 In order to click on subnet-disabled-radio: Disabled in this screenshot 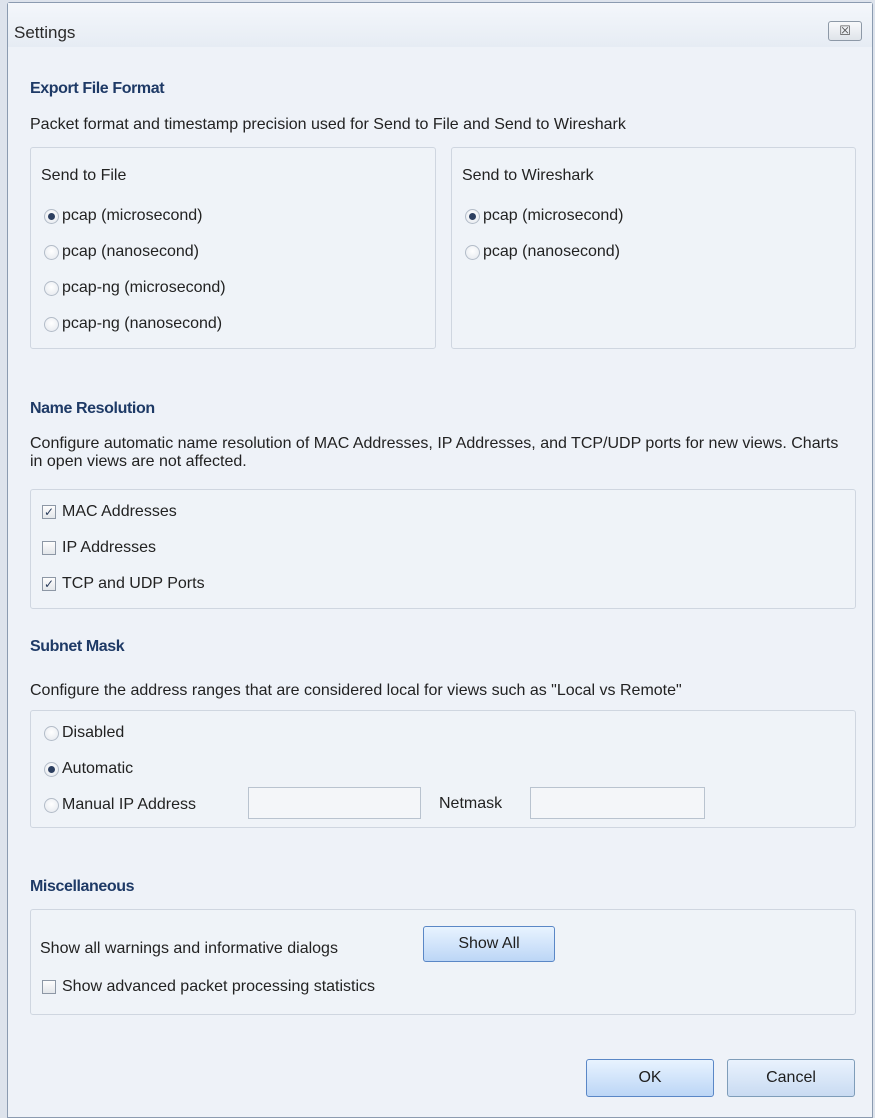, I will do `click(84, 733)`.